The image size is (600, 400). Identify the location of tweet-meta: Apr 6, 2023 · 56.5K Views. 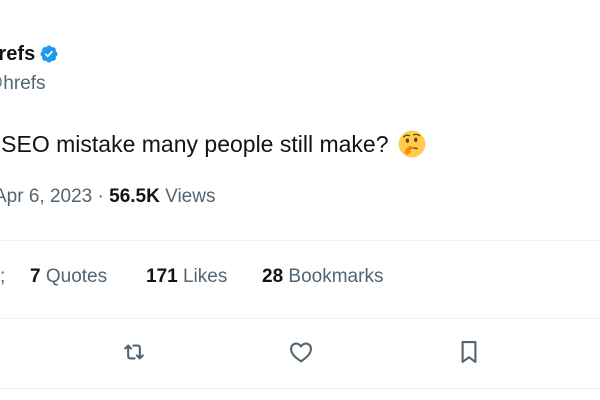
(107, 197).